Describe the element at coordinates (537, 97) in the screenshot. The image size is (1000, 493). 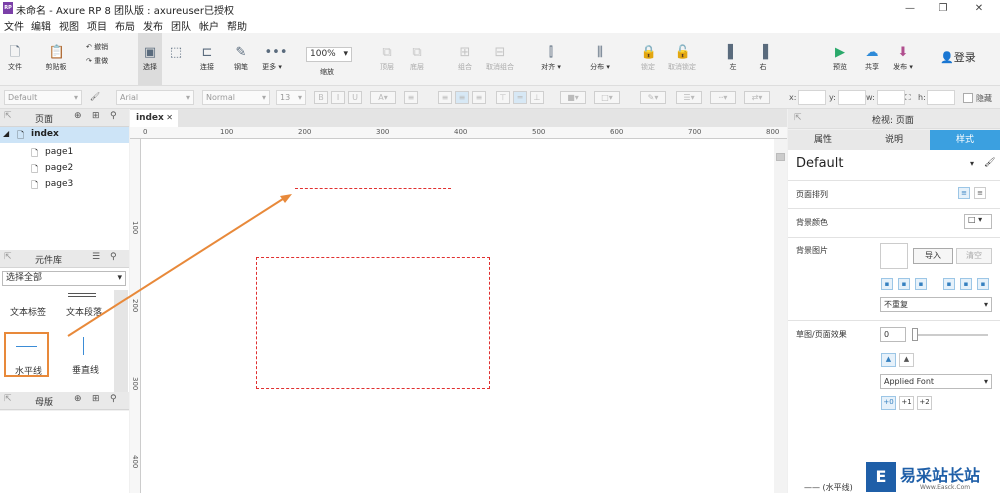
I see `valign-bottom-button: ⊥` at that location.